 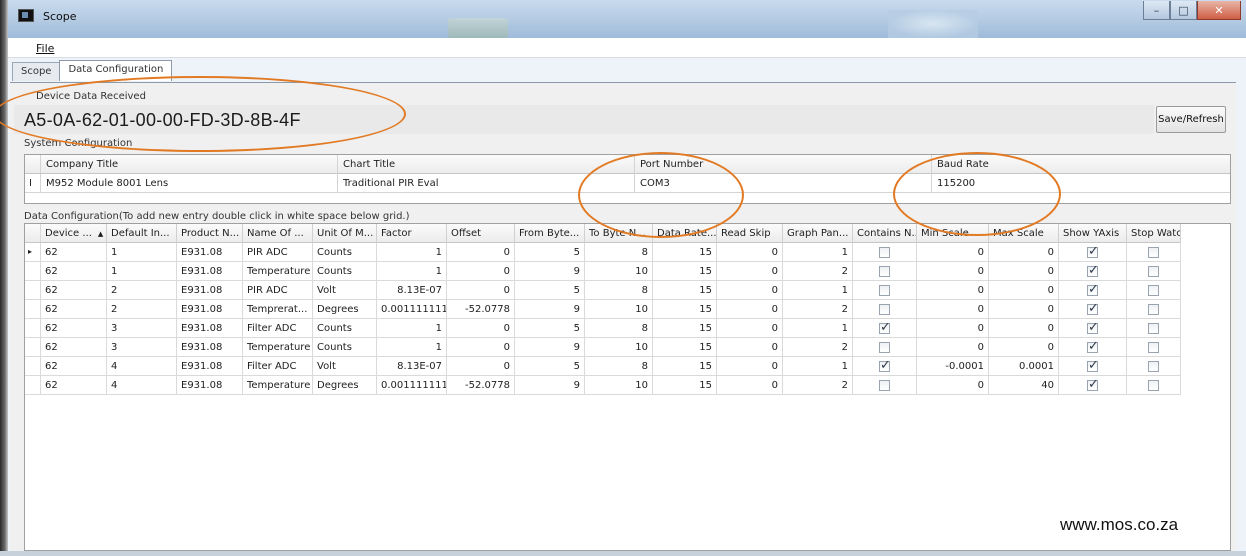 What do you see at coordinates (345, 309) in the screenshot?
I see `unit-cell: Degrees` at bounding box center [345, 309].